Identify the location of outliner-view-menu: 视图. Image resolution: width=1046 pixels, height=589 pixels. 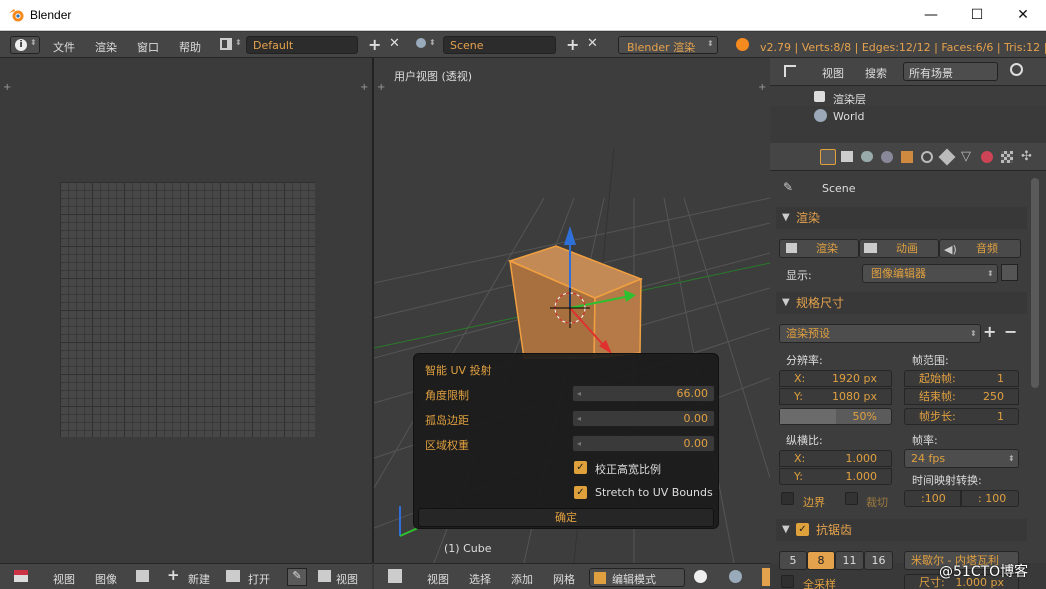
(833, 73).